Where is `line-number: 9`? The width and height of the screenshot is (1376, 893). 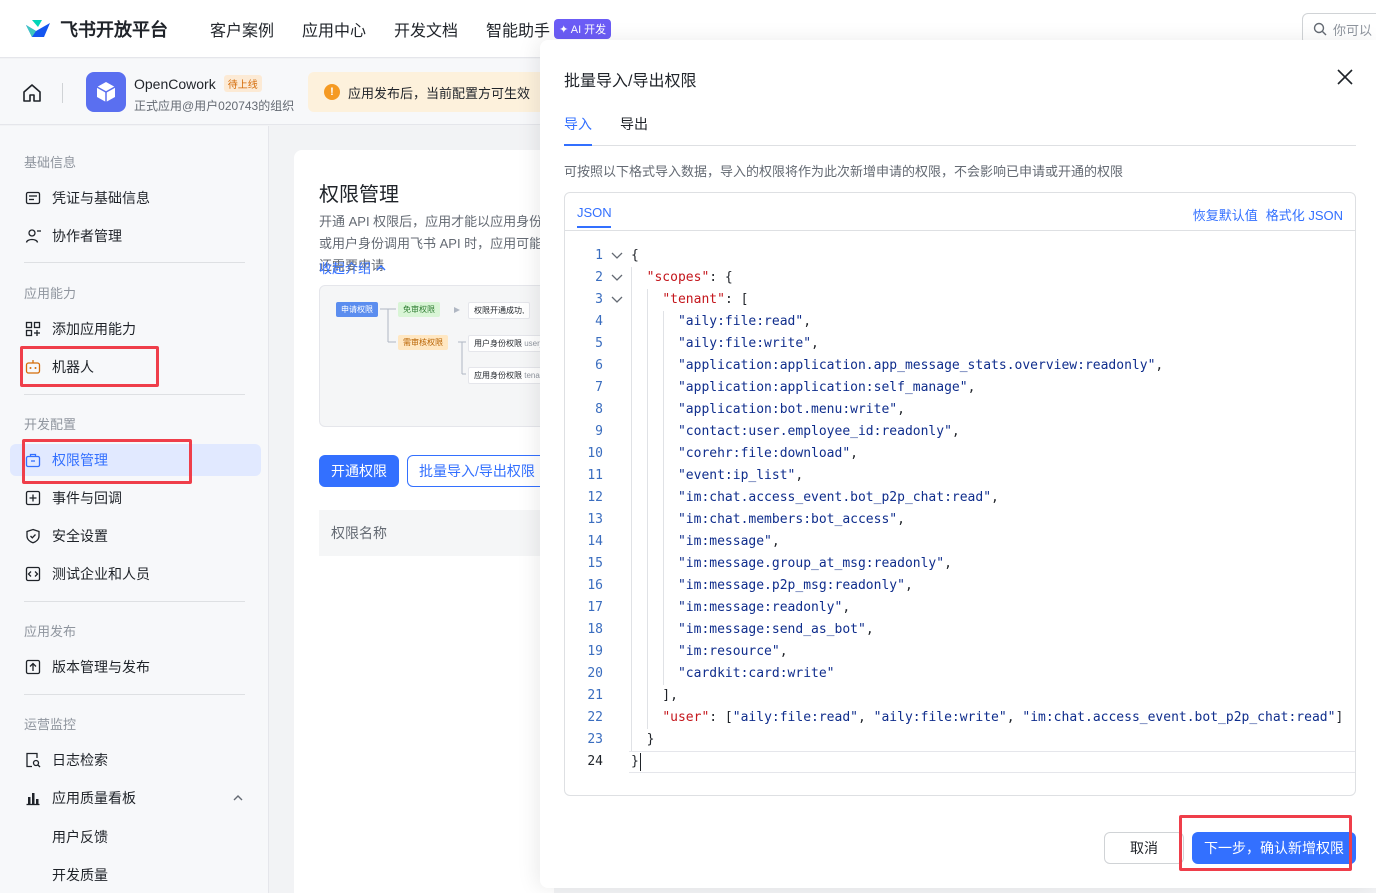
line-number: 9 is located at coordinates (599, 431).